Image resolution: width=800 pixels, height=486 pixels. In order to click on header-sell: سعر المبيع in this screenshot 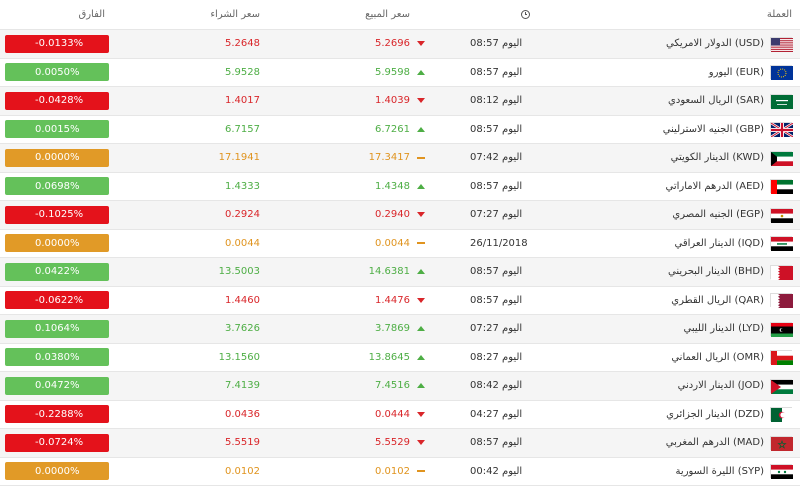, I will do `click(387, 14)`.